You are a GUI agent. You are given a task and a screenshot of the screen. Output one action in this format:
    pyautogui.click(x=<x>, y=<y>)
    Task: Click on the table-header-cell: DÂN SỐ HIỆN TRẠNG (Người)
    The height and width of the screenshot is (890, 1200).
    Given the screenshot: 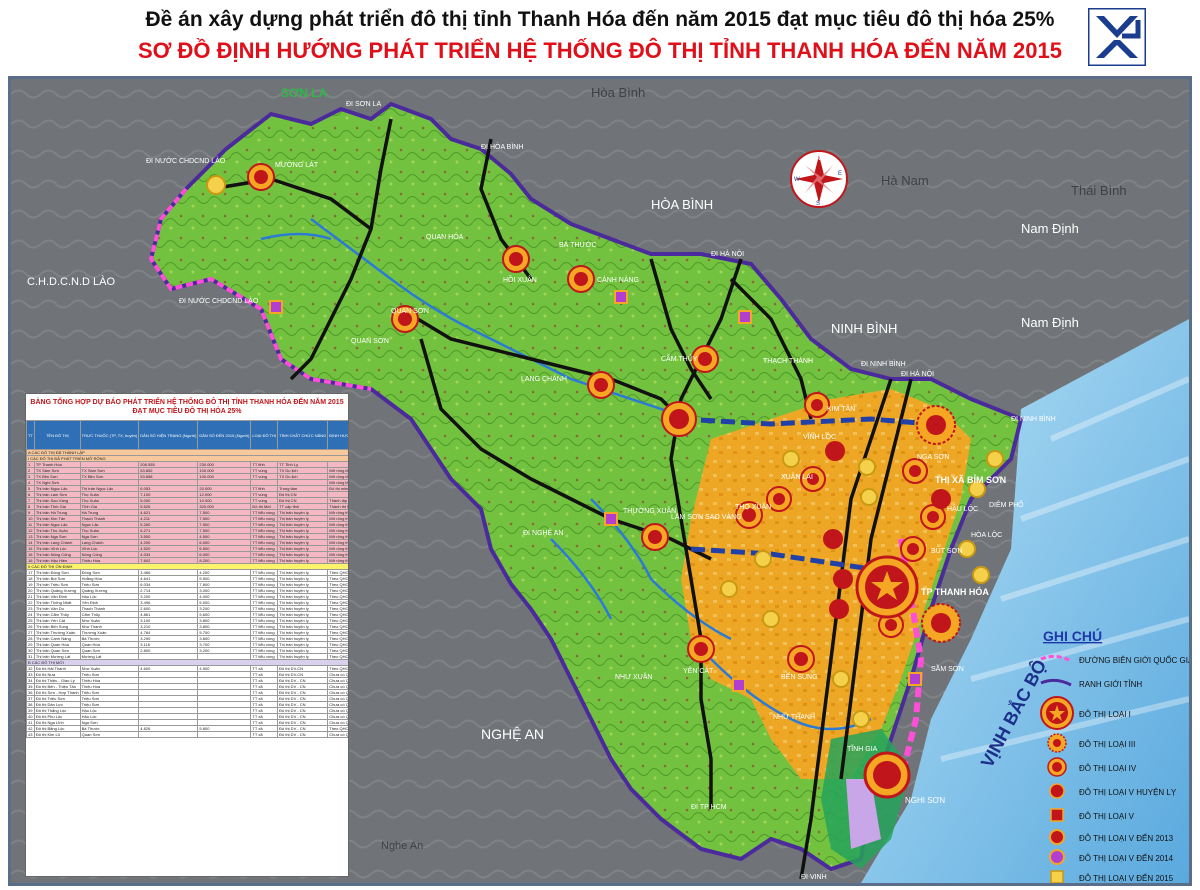 What is the action you would take?
    pyautogui.click(x=168, y=435)
    